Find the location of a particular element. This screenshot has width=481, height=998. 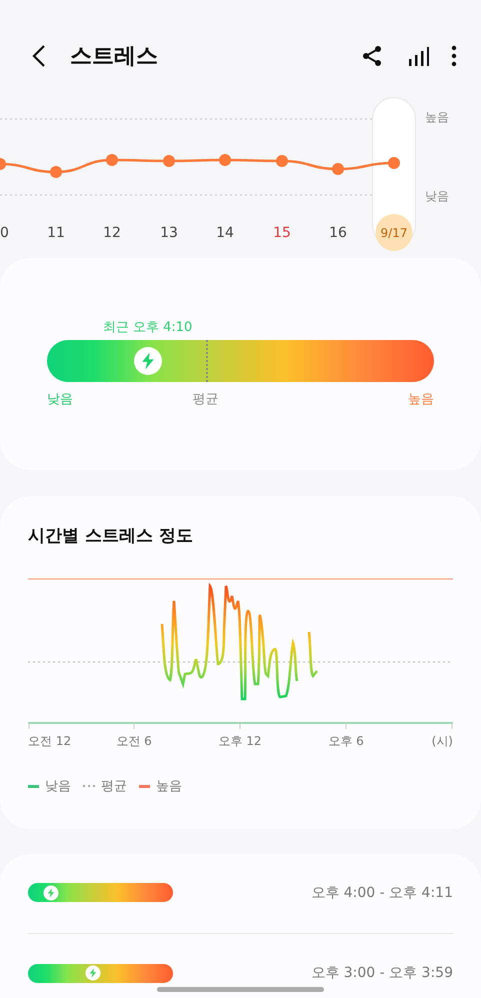

recent-time-label: 최근 오후 4:10 is located at coordinates (147, 327).